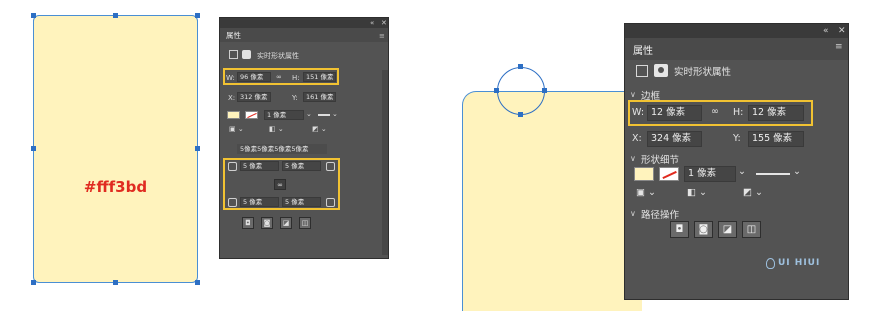  What do you see at coordinates (552, 201) in the screenshot?
I see `rounded-rectangle-zoomed` at bounding box center [552, 201].